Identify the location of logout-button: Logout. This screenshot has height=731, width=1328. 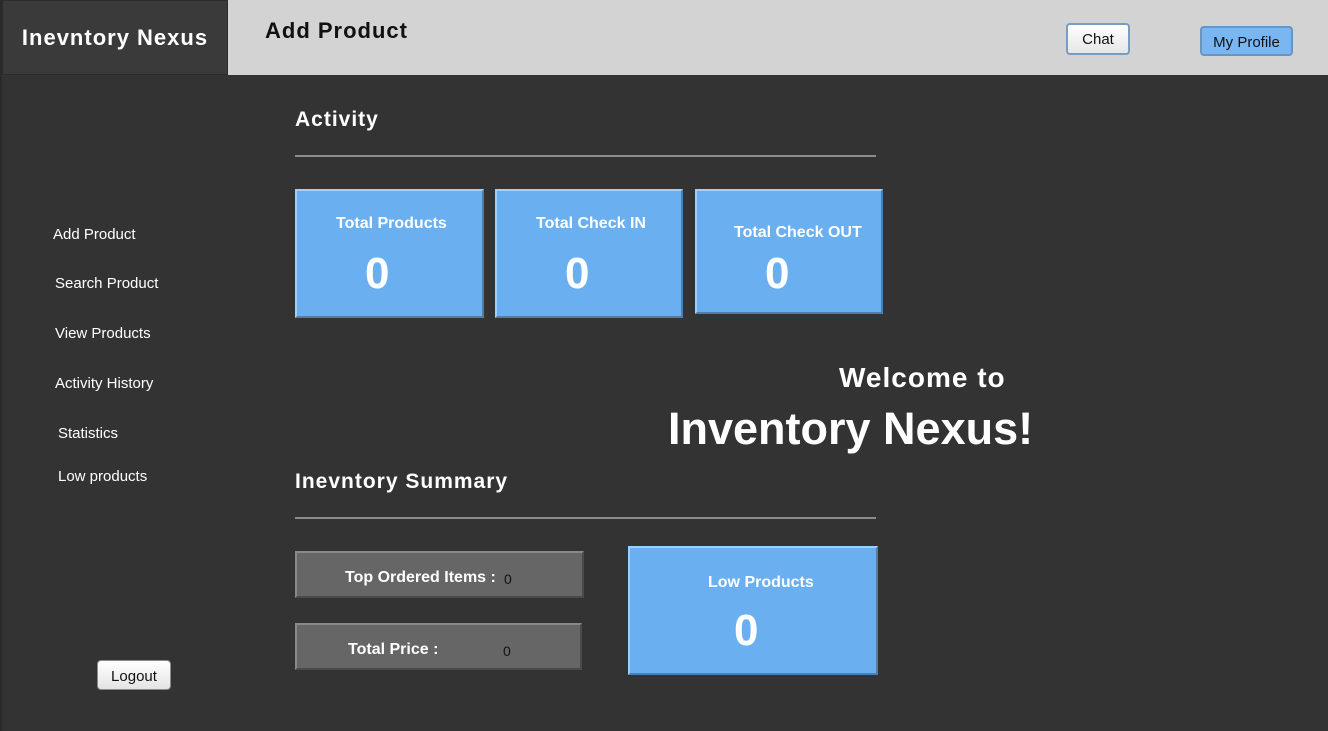
(134, 675).